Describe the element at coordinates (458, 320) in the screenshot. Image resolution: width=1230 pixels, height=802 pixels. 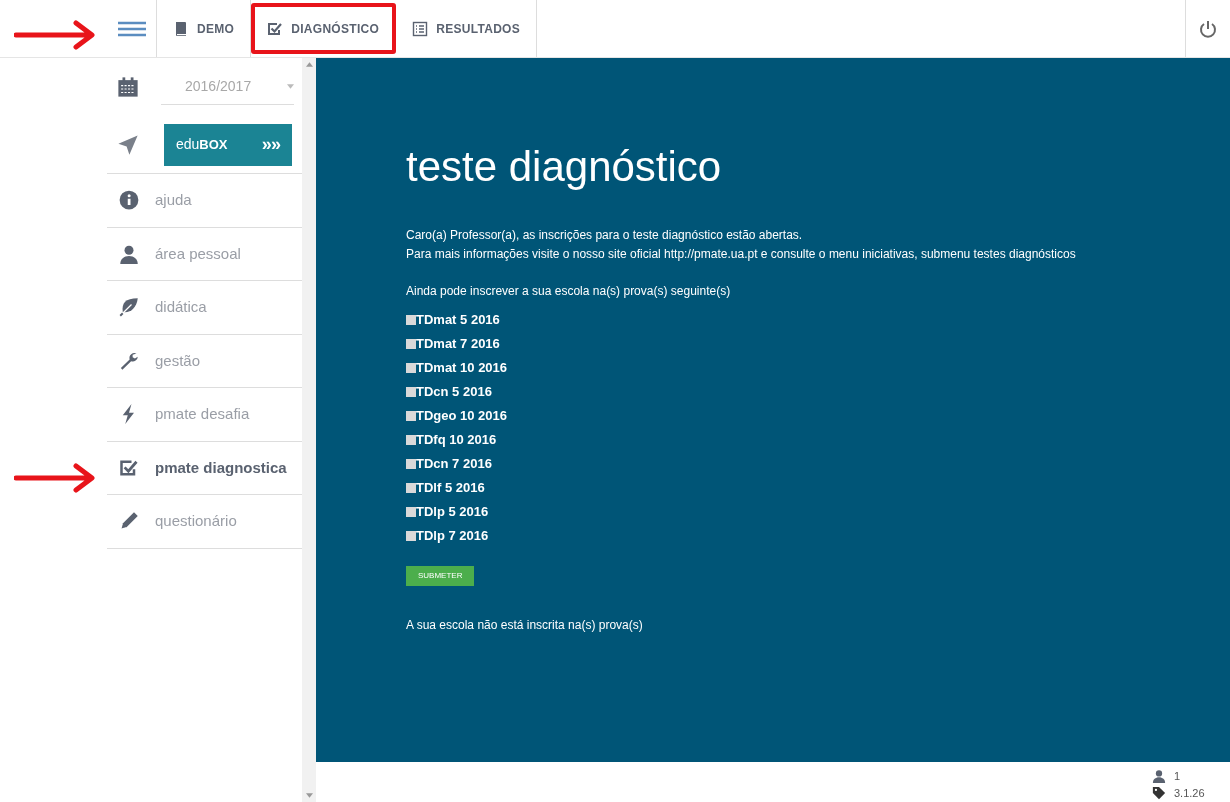
I see `test-label: TDmat 5 2016` at that location.